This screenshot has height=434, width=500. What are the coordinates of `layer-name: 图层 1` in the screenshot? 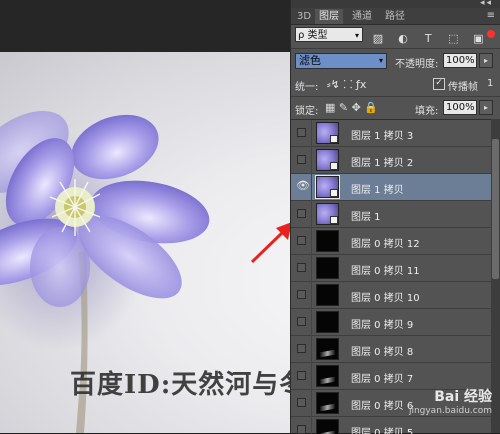 It's located at (366, 215).